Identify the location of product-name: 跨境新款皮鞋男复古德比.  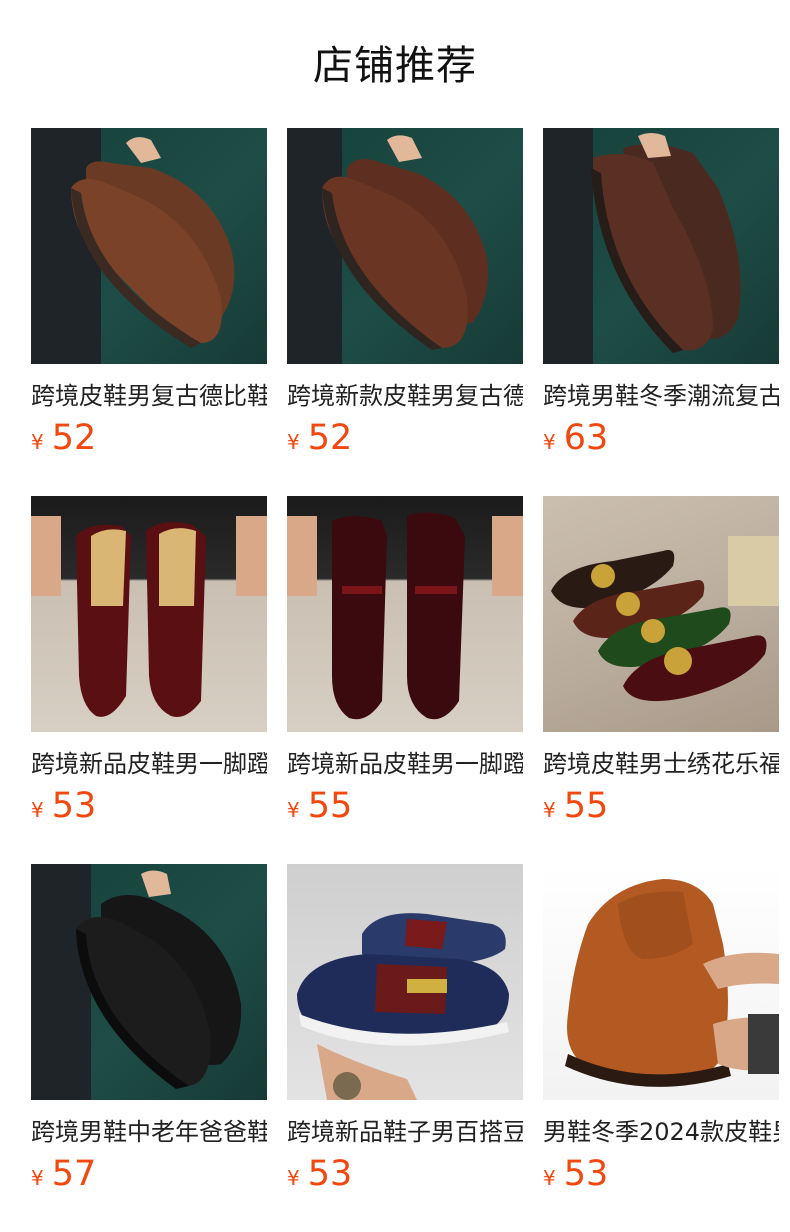
(405, 396).